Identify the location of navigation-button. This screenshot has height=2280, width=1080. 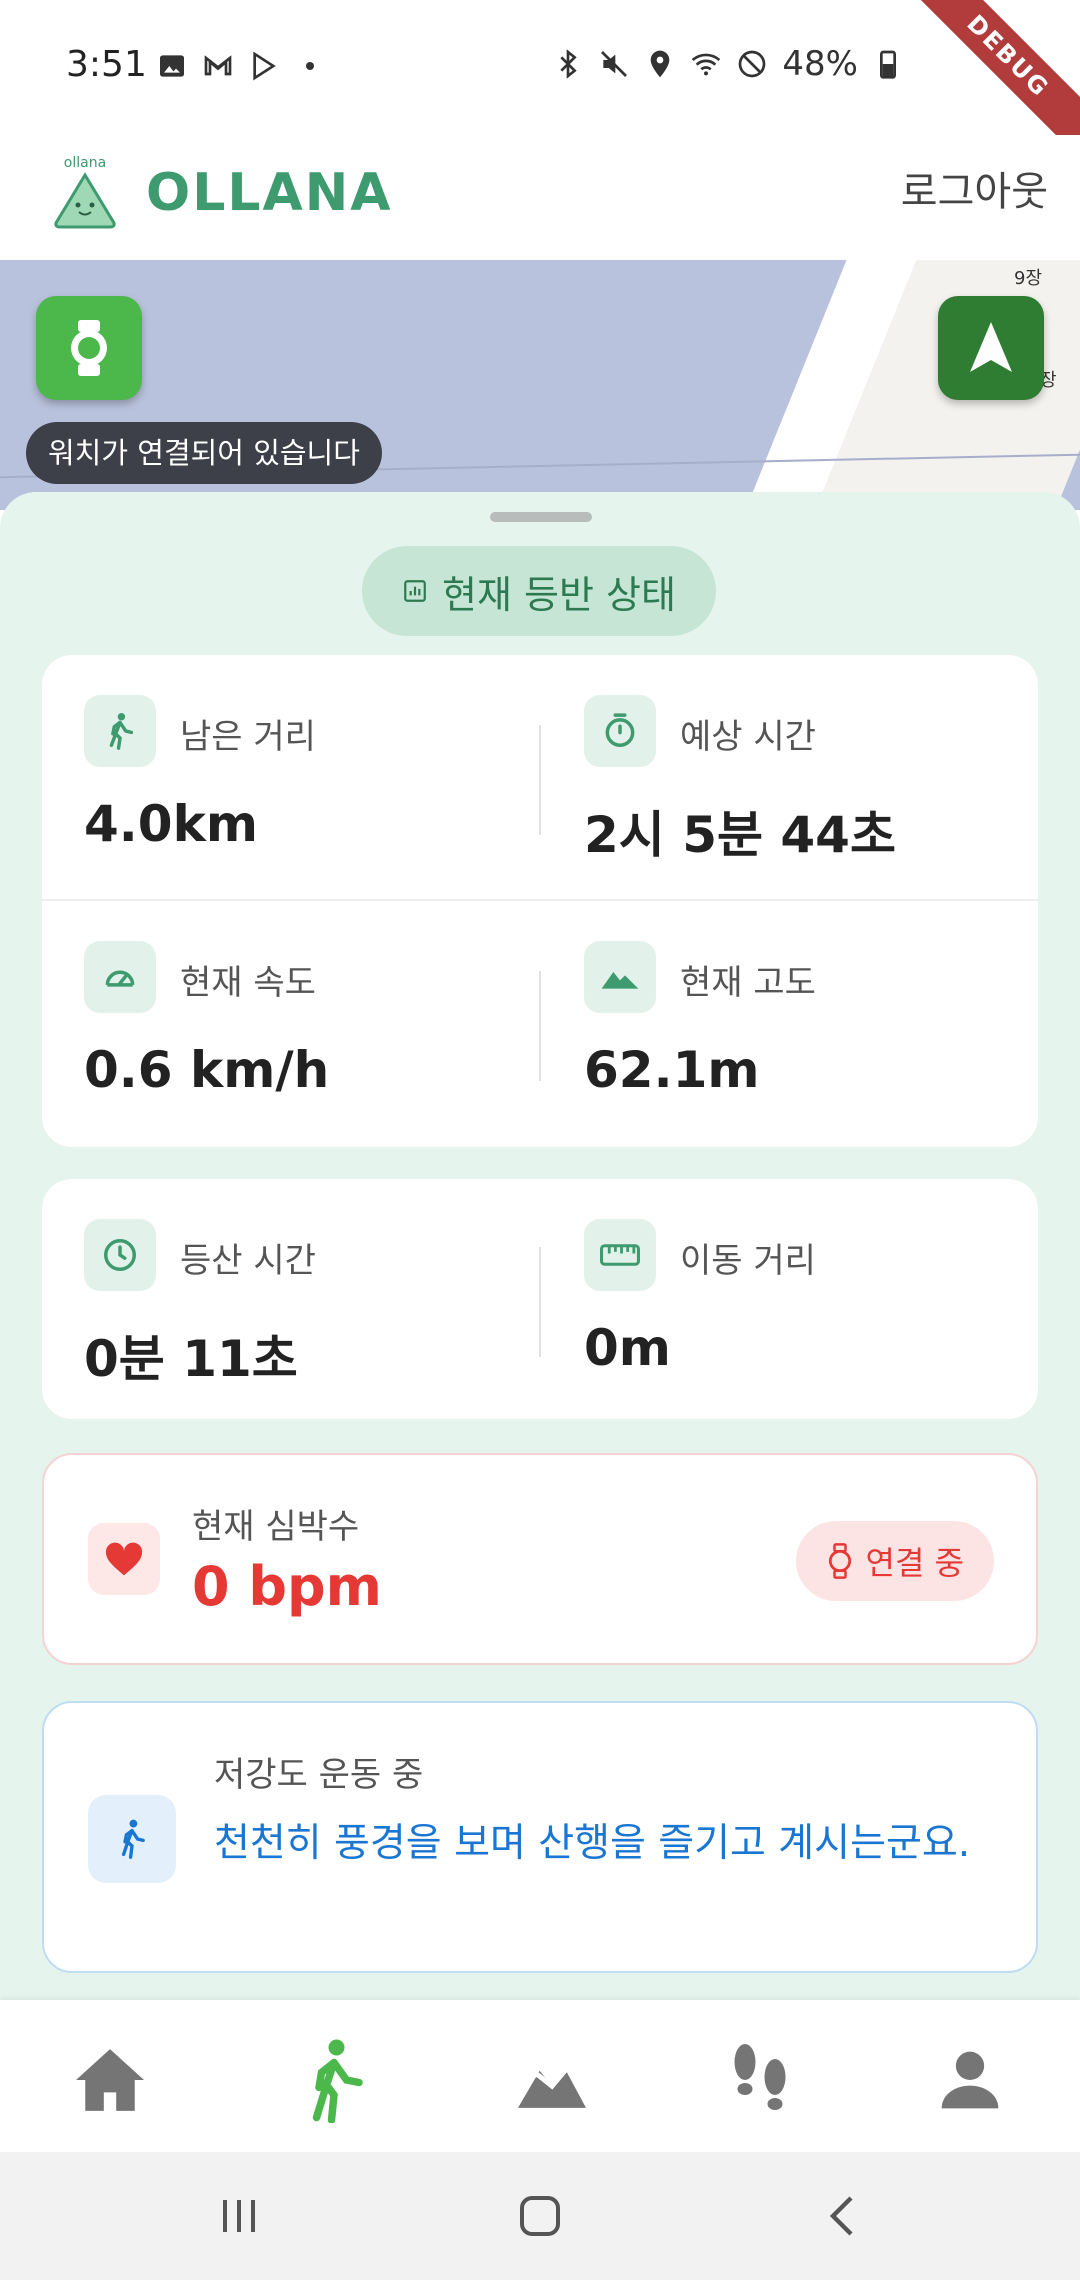
(991, 348).